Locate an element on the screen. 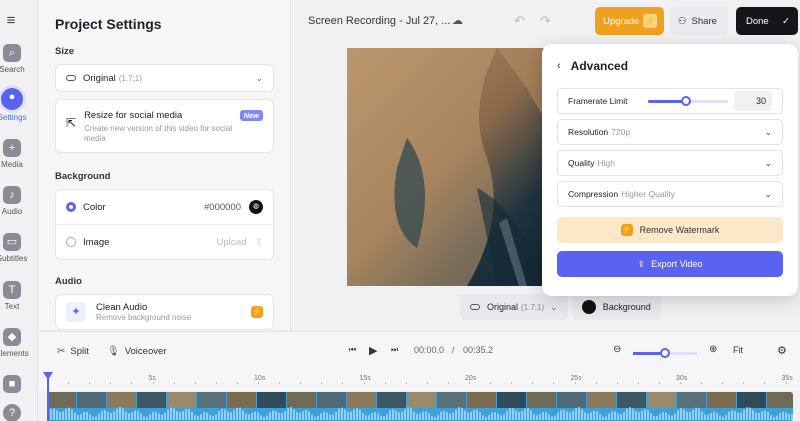 This screenshot has width=800, height=421. compression-value: Higher Quality is located at coordinates (648, 194).